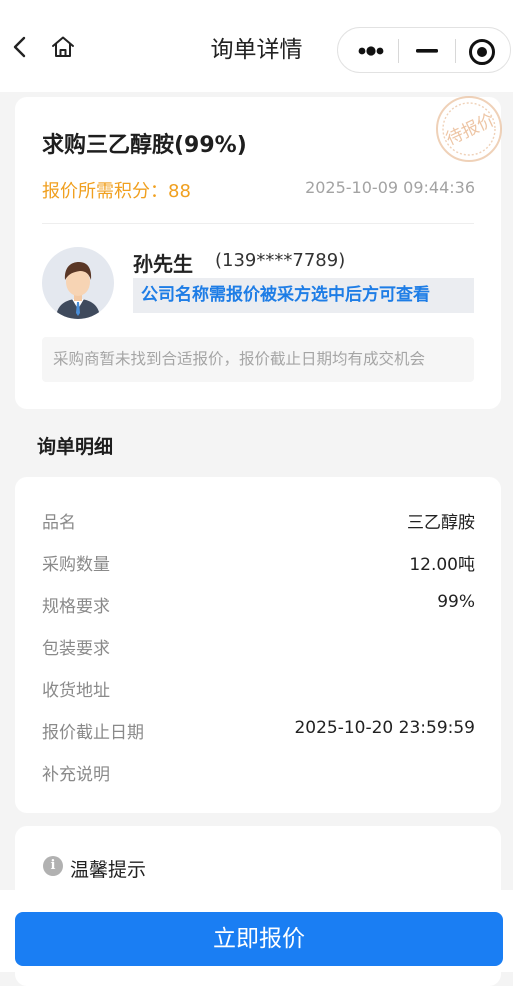 This screenshot has height=986, width=513. Describe the element at coordinates (258, 223) in the screenshot. I see `divider` at that location.